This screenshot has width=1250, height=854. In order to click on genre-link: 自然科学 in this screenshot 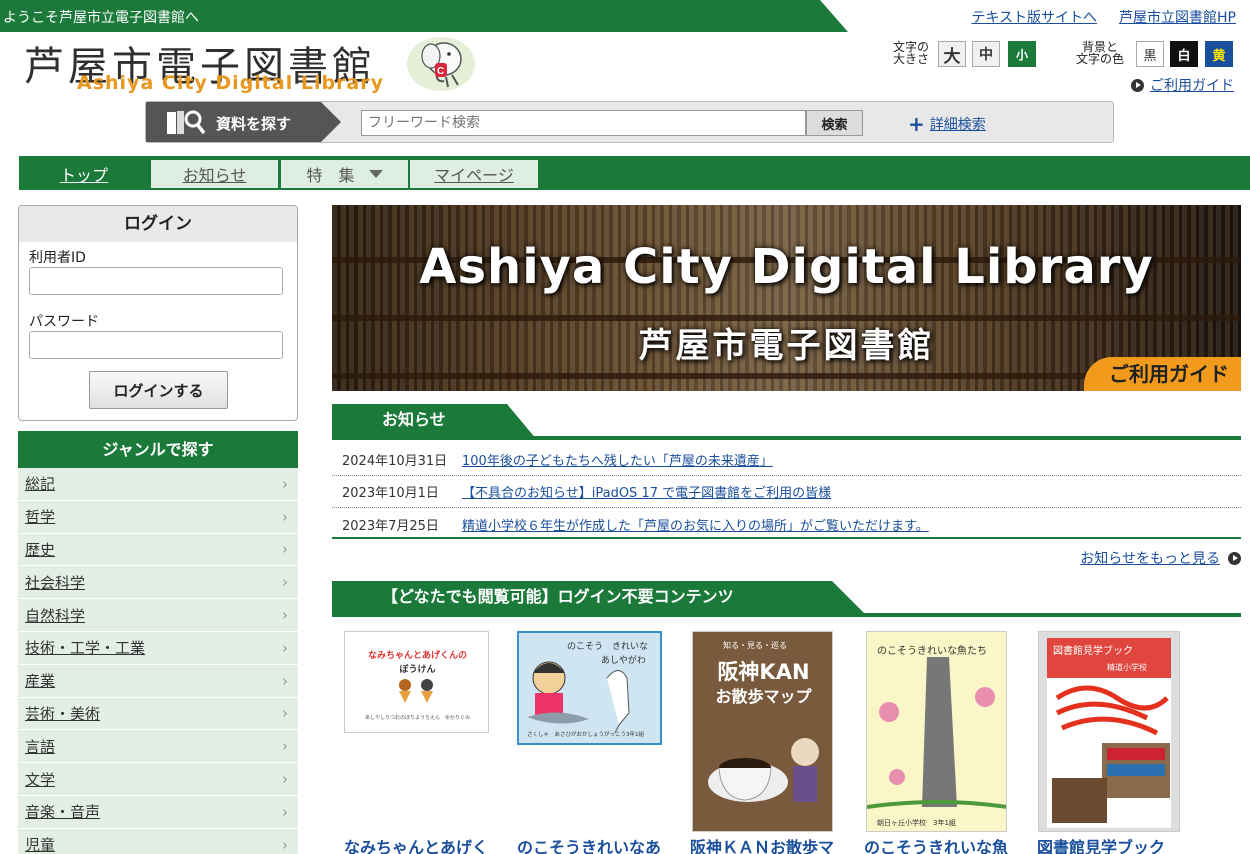, I will do `click(55, 615)`.